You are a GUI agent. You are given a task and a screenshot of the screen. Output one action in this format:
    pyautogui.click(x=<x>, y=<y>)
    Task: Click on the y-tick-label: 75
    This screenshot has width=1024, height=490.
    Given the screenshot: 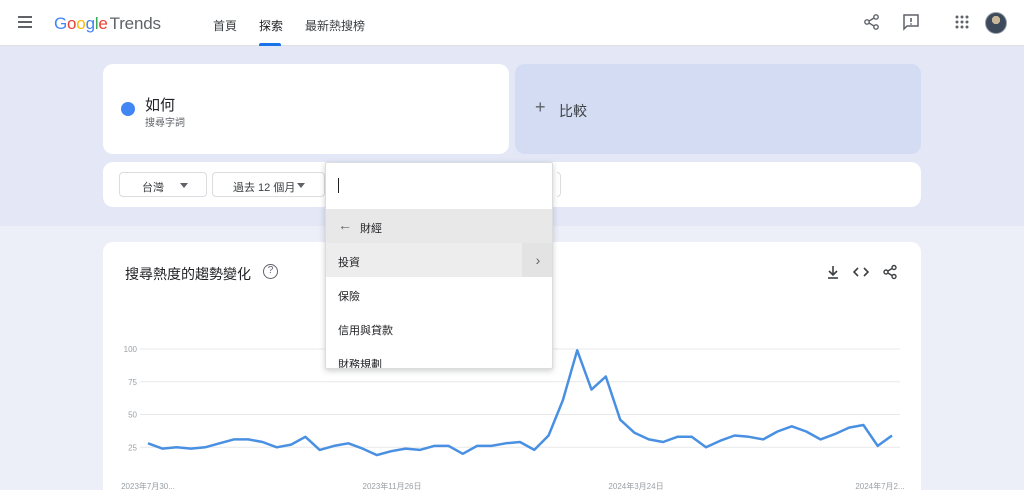 What is the action you would take?
    pyautogui.click(x=132, y=382)
    